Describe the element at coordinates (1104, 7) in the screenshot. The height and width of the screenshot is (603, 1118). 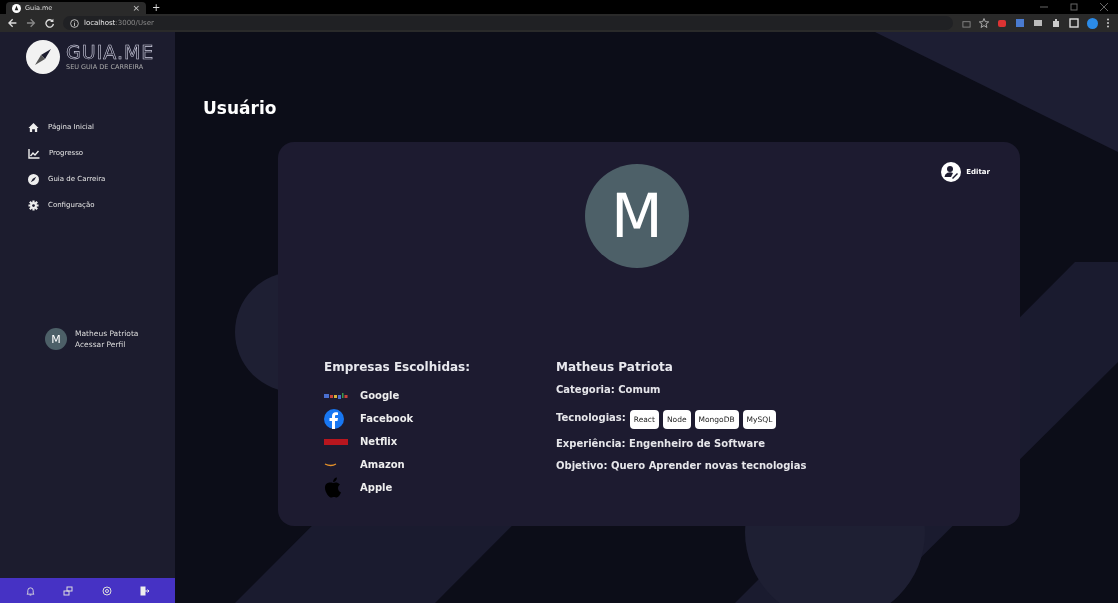
I see `close-icon` at that location.